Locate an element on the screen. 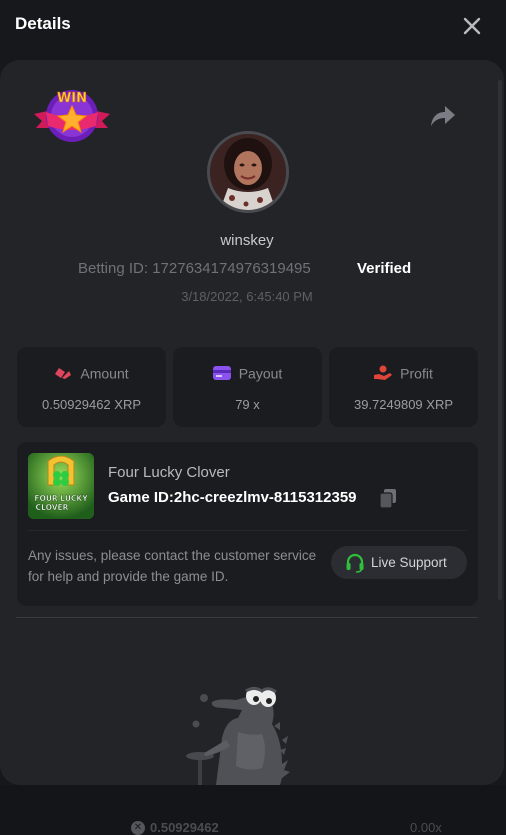 This screenshot has width=506, height=835. betting-id: Betting ID: 1727634174976319495 is located at coordinates (194, 268).